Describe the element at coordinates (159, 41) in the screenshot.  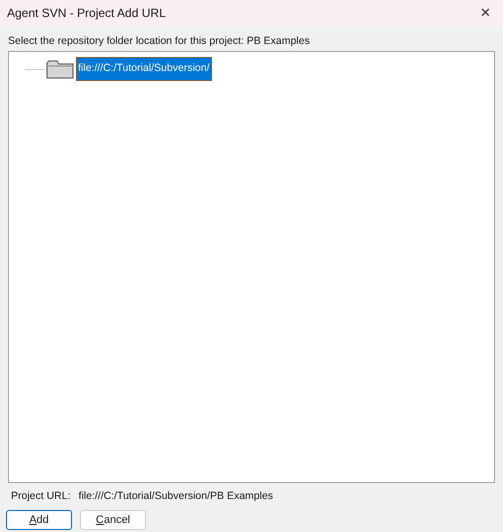
I see `instruction-text: Select the repository folder location for this project: PB Examples` at that location.